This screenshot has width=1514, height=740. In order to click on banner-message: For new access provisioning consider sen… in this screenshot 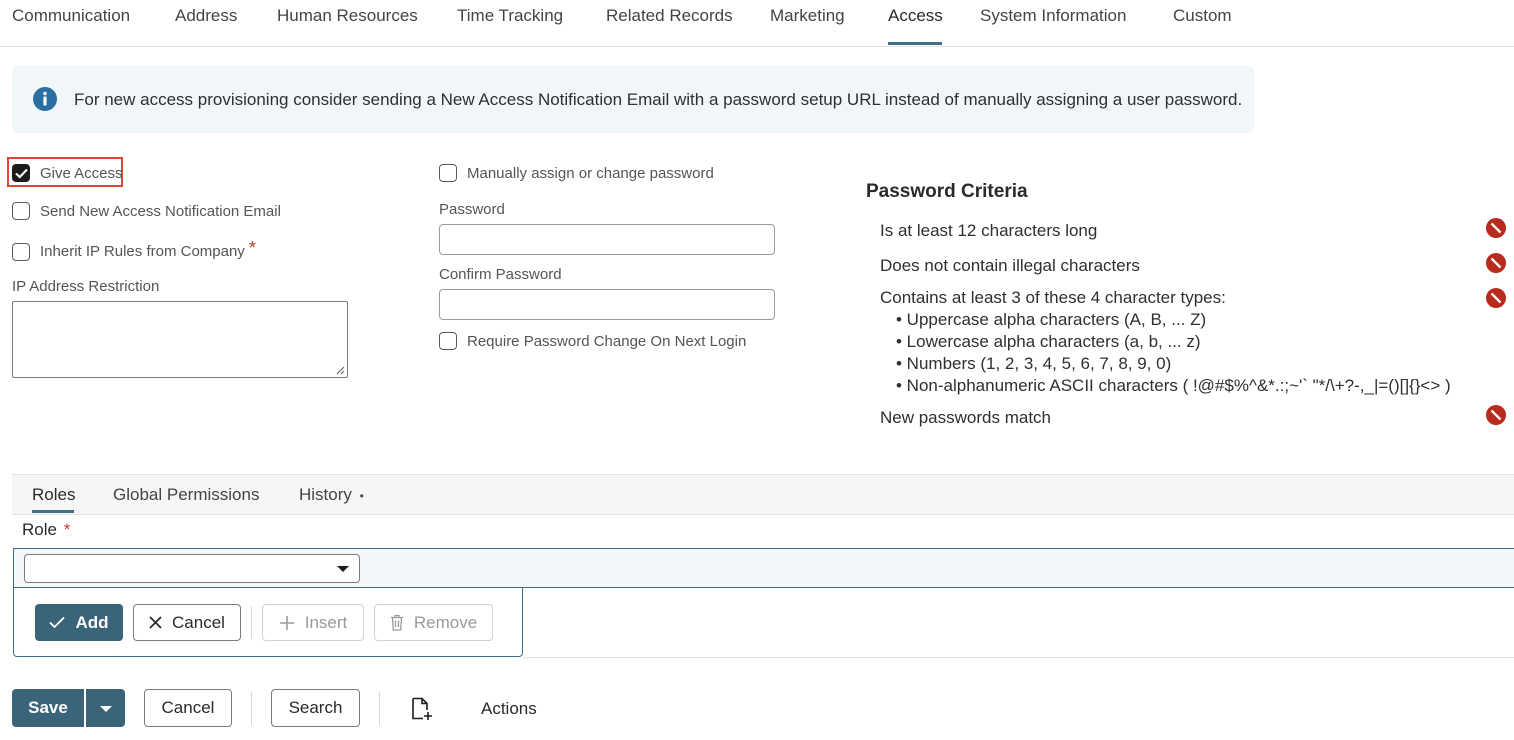, I will do `click(658, 99)`.